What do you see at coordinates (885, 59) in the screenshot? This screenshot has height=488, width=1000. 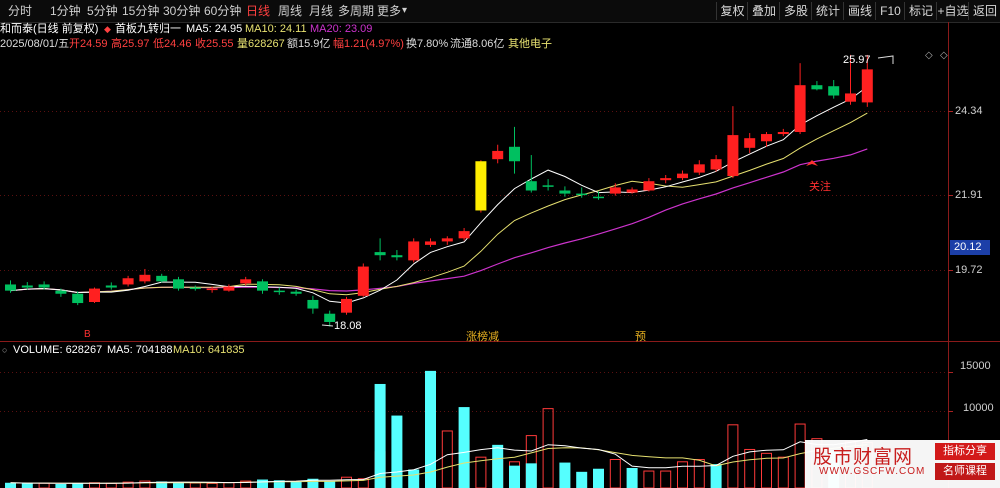 I see `high-arrow` at bounding box center [885, 59].